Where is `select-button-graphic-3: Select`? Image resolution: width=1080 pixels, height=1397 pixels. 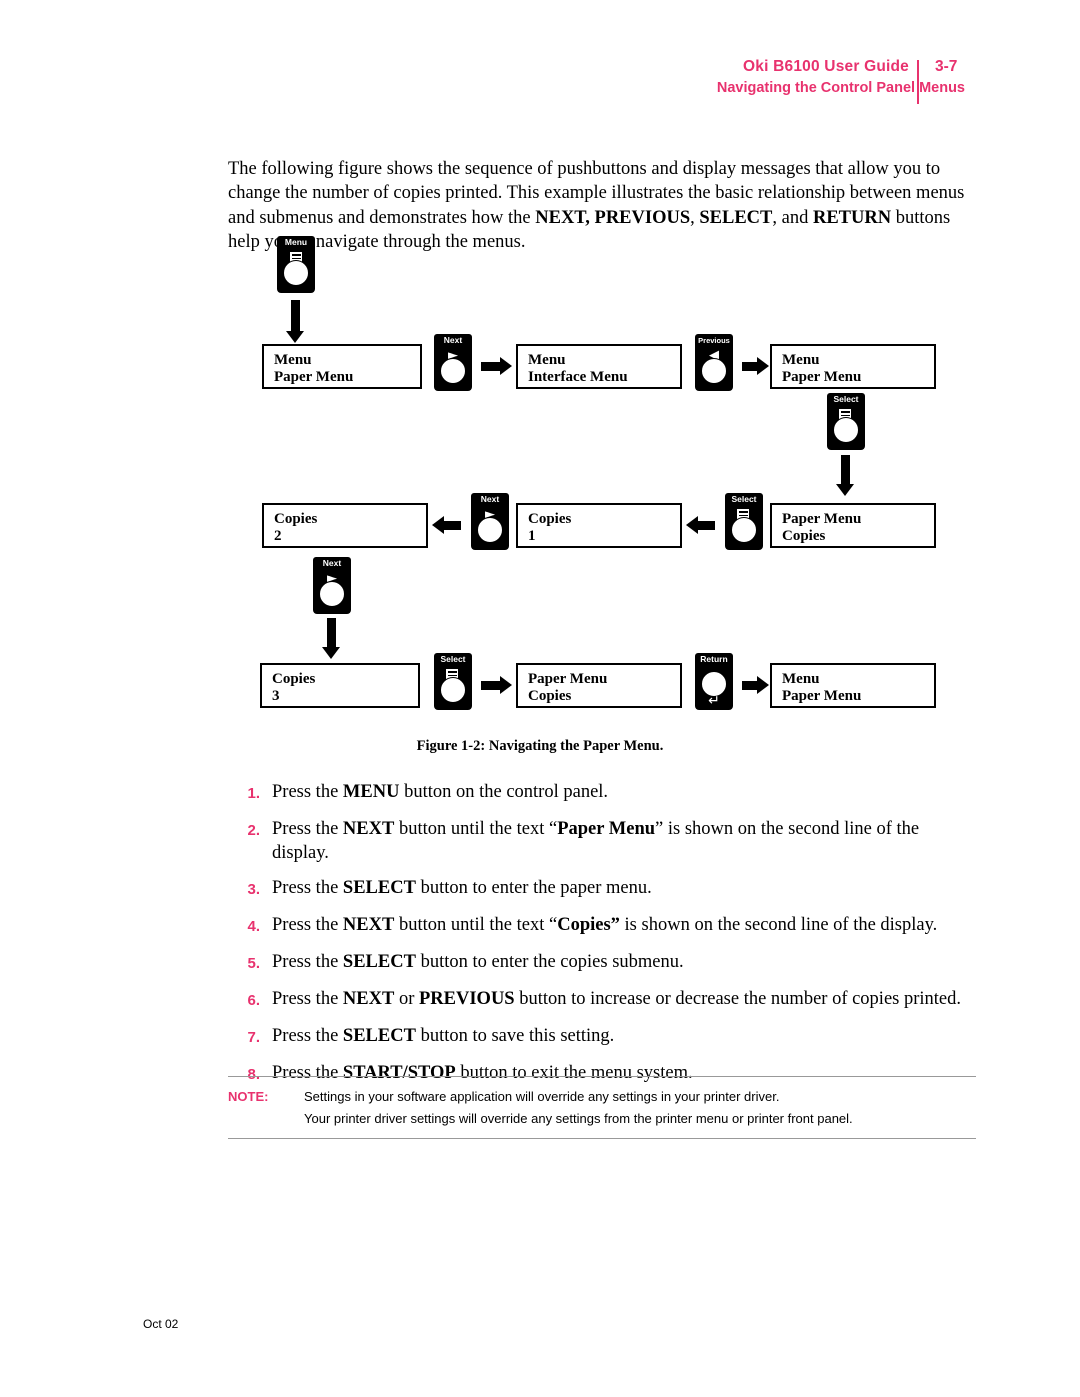
select-button-graphic-3: Select is located at coordinates (454, 682).